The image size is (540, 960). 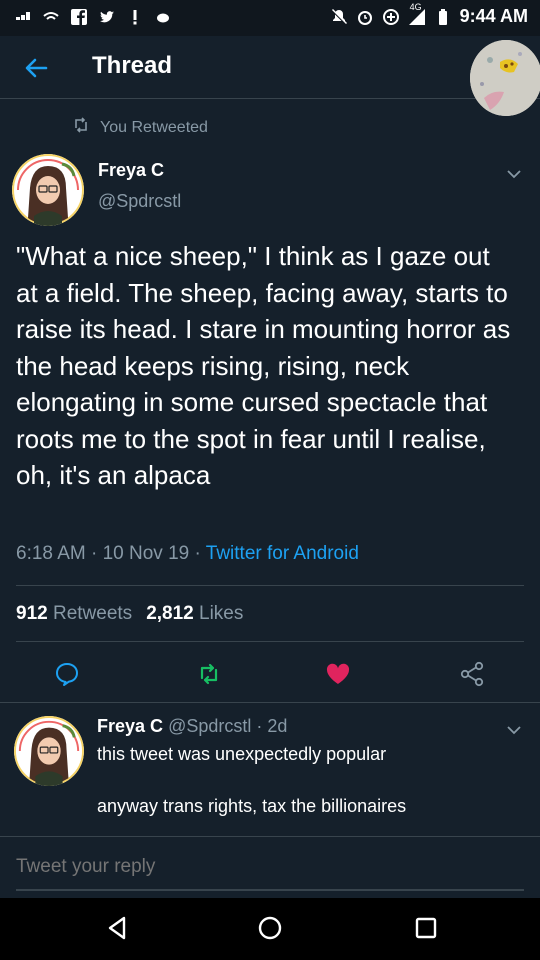 I want to click on battery-icon, so click(x=443, y=17).